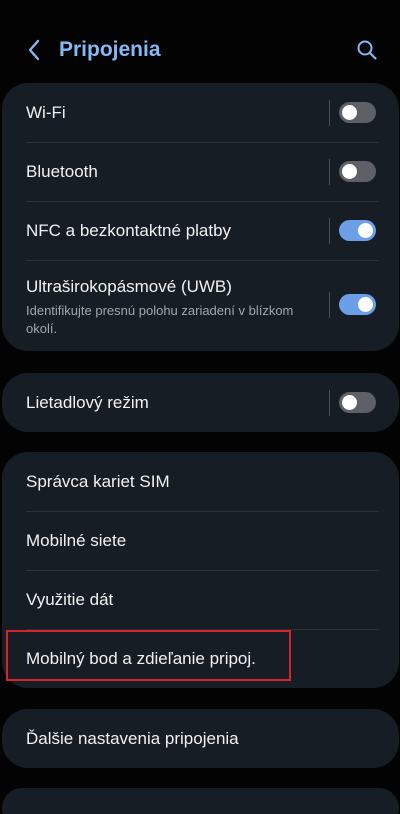 The height and width of the screenshot is (814, 400). What do you see at coordinates (76, 540) in the screenshot?
I see `mobile-networks-label: Mobilné siete` at bounding box center [76, 540].